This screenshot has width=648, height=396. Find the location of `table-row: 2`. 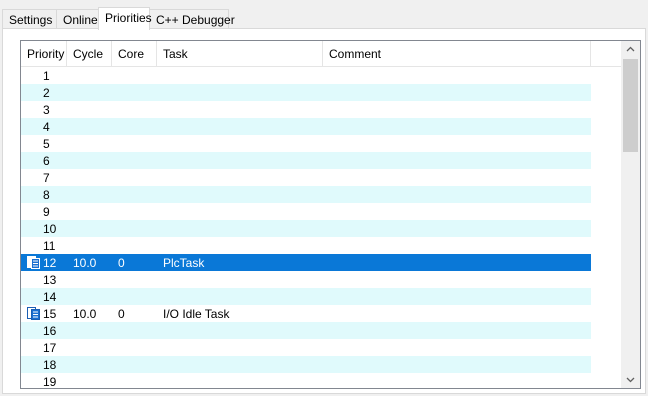

table-row: 2 is located at coordinates (306, 92).